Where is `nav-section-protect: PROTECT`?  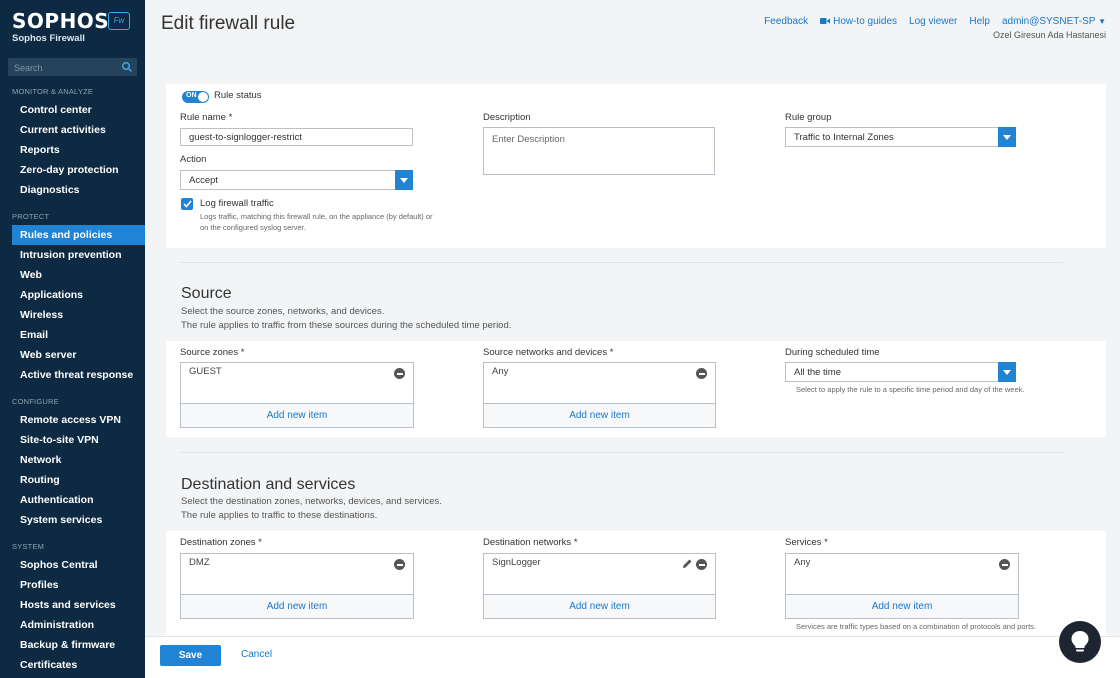
nav-section-protect: PROTECT is located at coordinates (31, 216).